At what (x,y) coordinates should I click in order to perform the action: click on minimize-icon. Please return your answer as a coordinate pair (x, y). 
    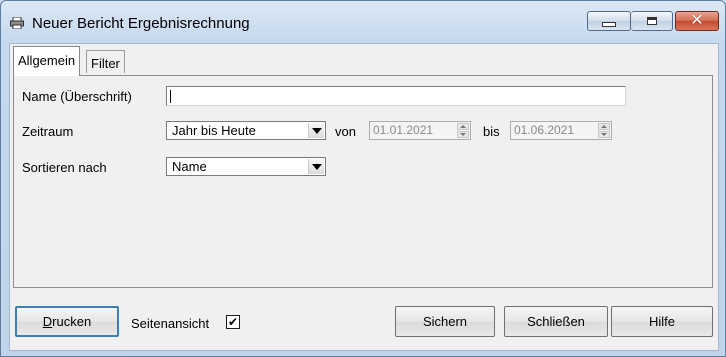
    Looking at the image, I should click on (609, 24).